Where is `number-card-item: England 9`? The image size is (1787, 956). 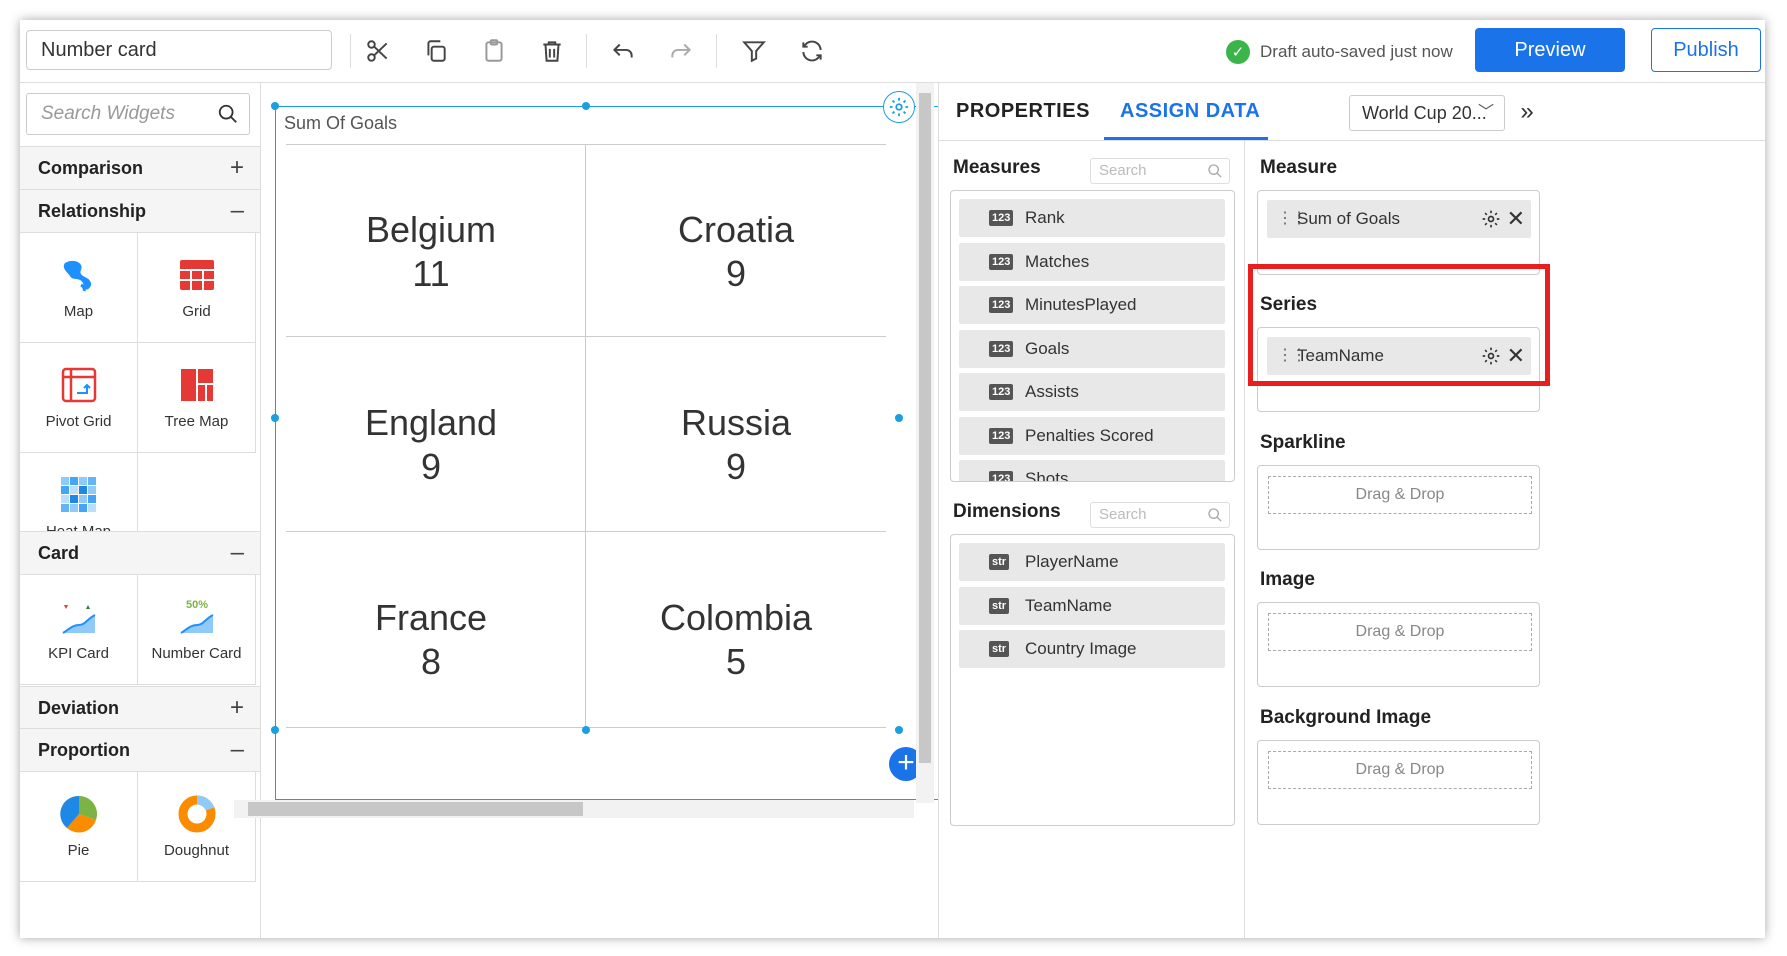 number-card-item: England 9 is located at coordinates (431, 443).